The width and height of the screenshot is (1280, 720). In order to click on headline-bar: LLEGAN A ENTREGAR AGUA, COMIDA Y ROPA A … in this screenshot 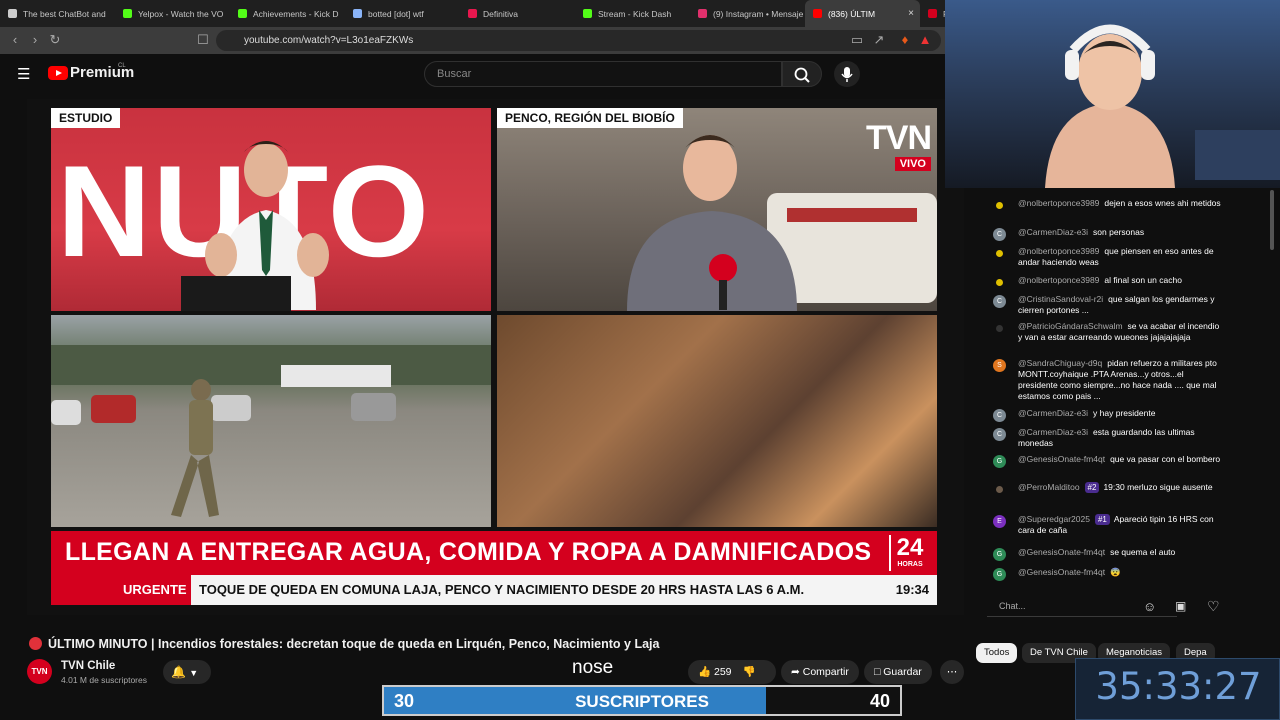, I will do `click(494, 553)`.